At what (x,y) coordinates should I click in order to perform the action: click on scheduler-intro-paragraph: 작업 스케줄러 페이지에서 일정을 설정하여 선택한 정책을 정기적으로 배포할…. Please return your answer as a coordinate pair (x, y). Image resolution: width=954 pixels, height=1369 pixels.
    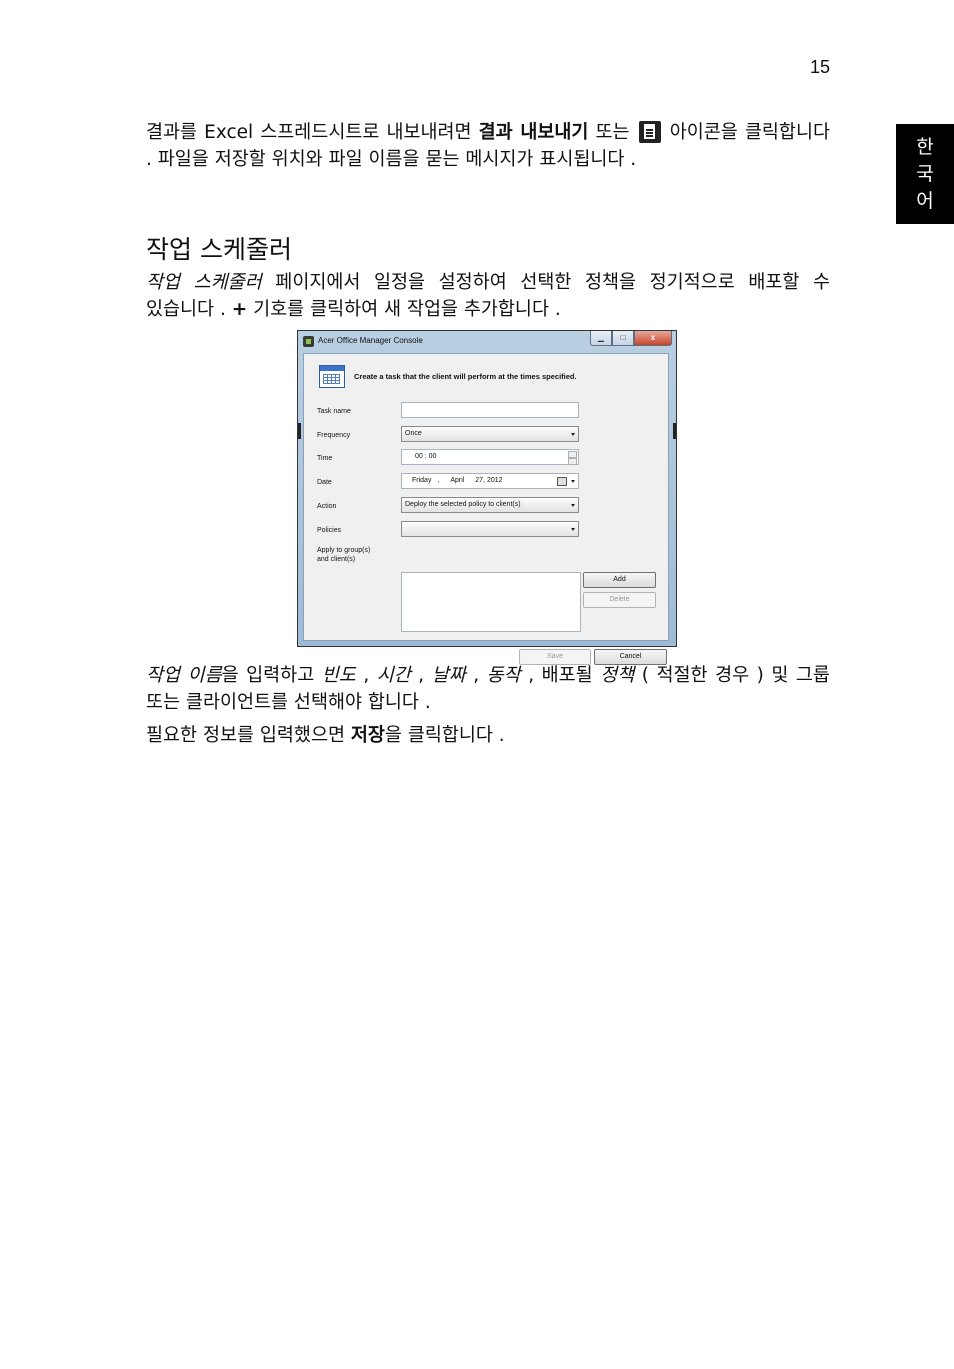
    Looking at the image, I should click on (488, 296).